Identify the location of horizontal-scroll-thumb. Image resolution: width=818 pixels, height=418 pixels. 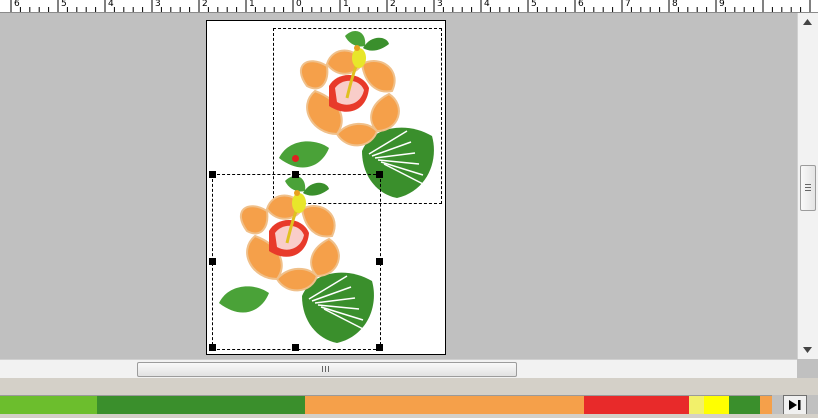
(327, 369).